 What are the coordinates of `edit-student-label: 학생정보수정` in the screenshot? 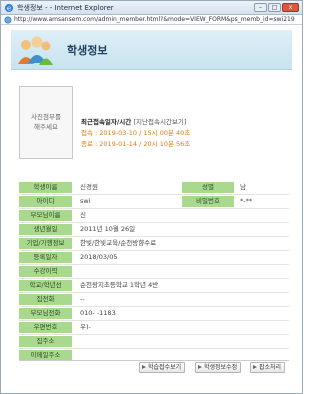 It's located at (221, 367).